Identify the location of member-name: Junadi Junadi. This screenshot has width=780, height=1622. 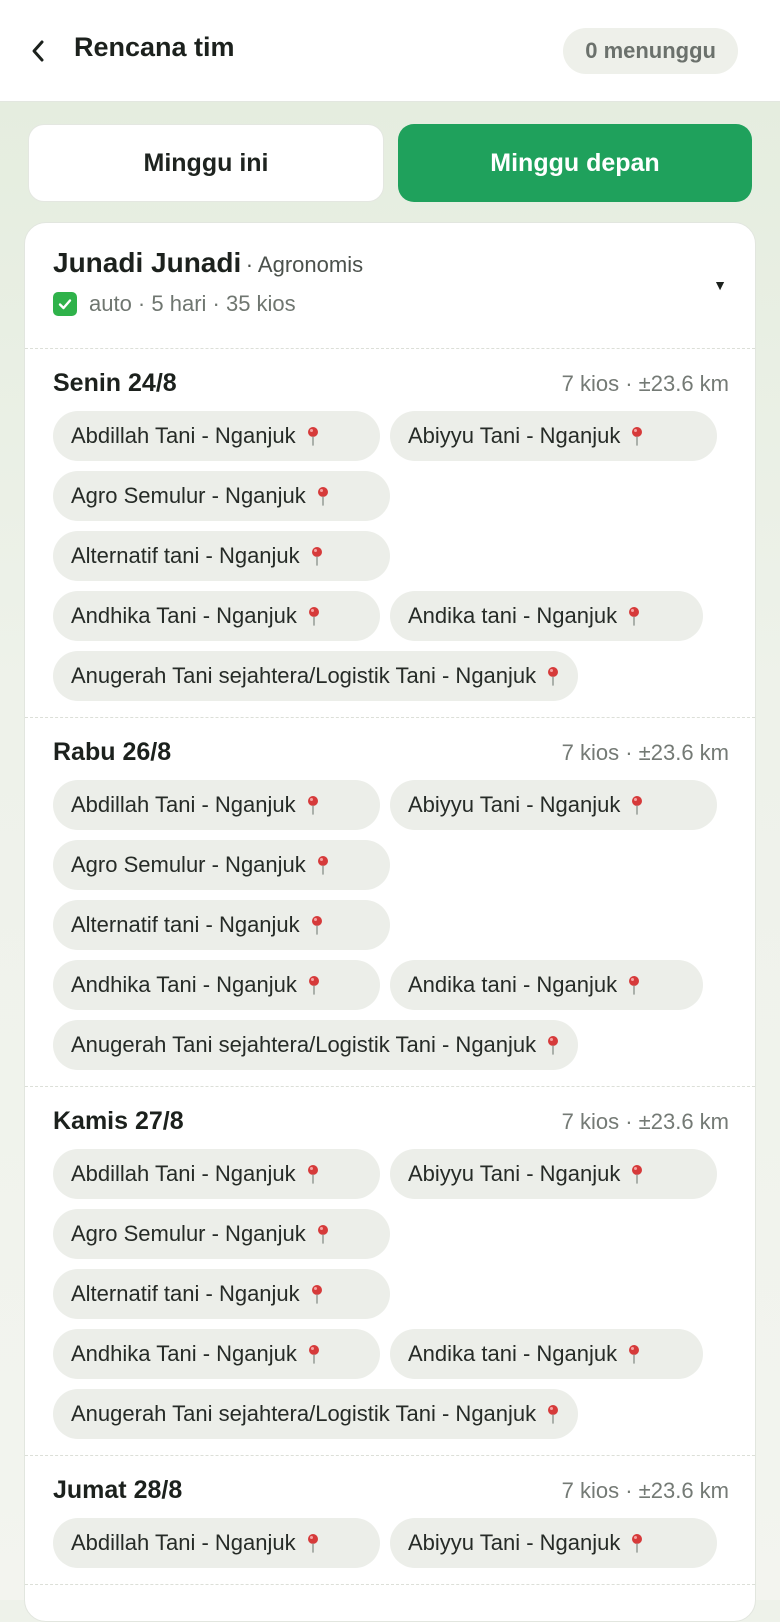
(147, 262).